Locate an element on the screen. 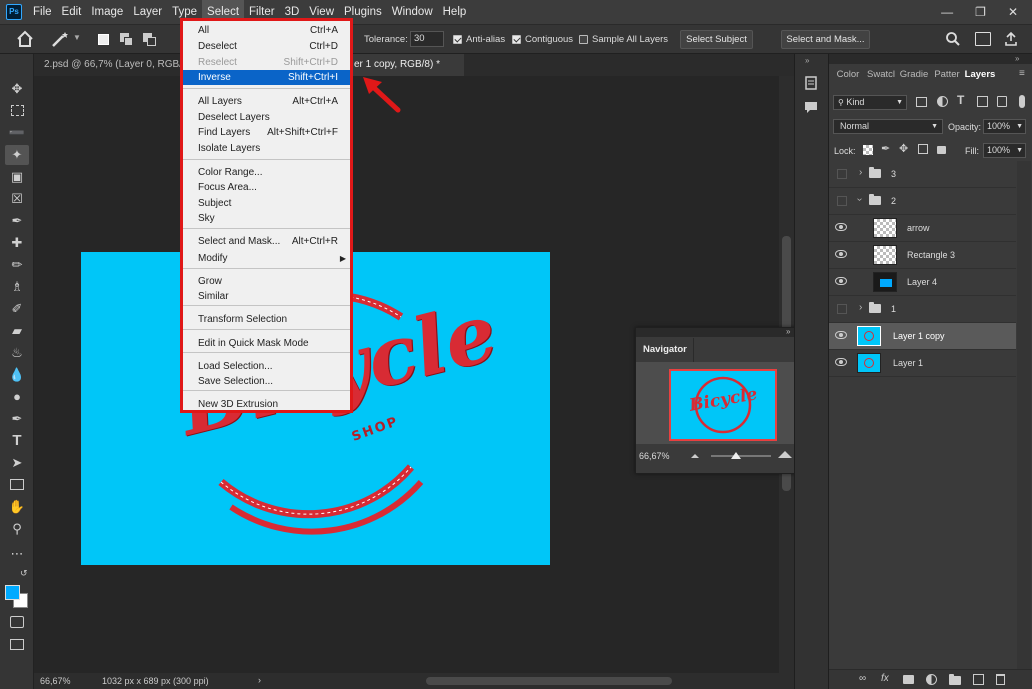  tab-color: Color is located at coordinates (848, 75).